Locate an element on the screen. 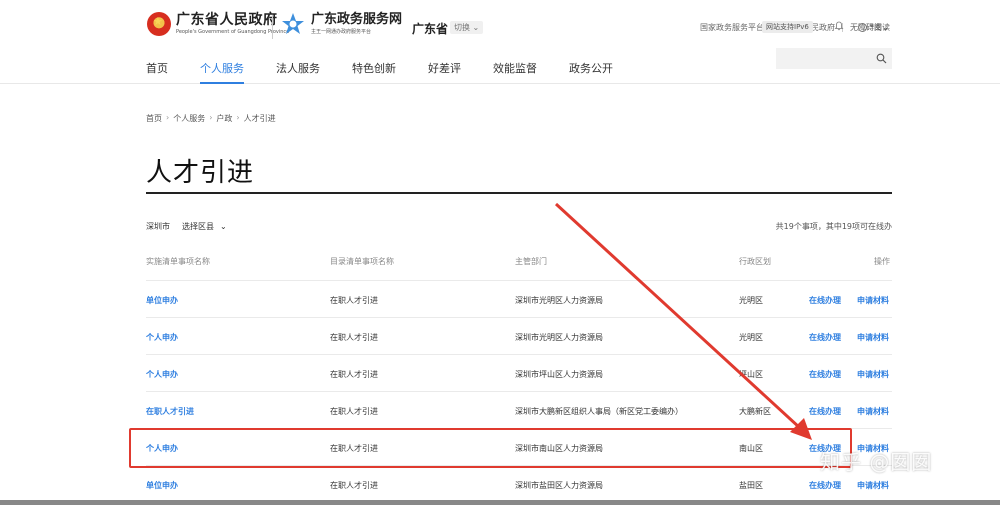 Image resolution: width=1000 pixels, height=505 pixels. annotation-arrow-icon is located at coordinates (683, 321).